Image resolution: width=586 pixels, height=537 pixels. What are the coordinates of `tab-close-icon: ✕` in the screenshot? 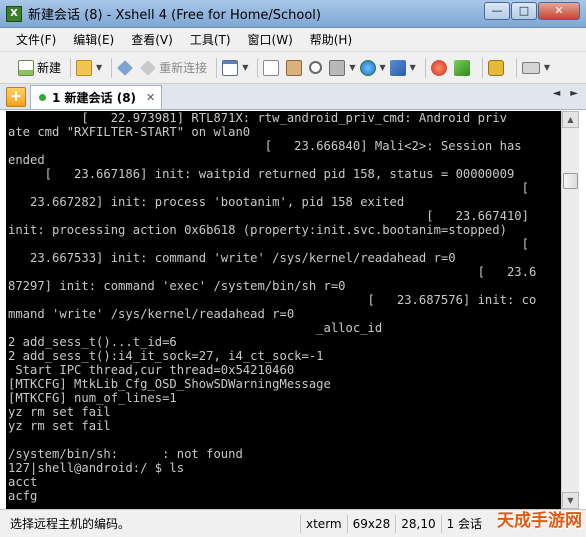 It's located at (150, 97).